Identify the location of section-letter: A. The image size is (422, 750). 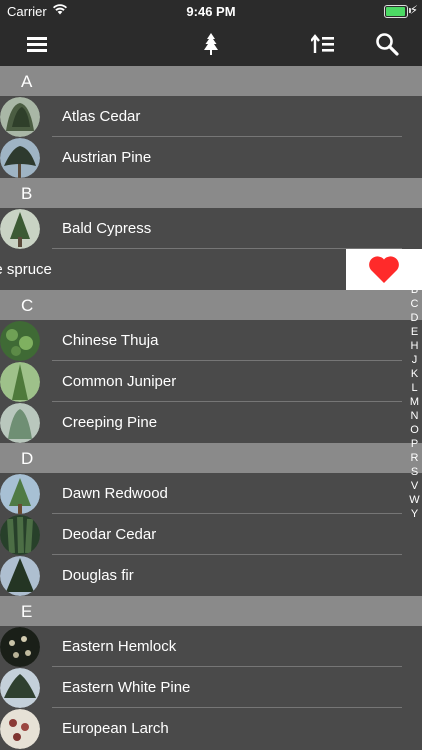
(27, 81).